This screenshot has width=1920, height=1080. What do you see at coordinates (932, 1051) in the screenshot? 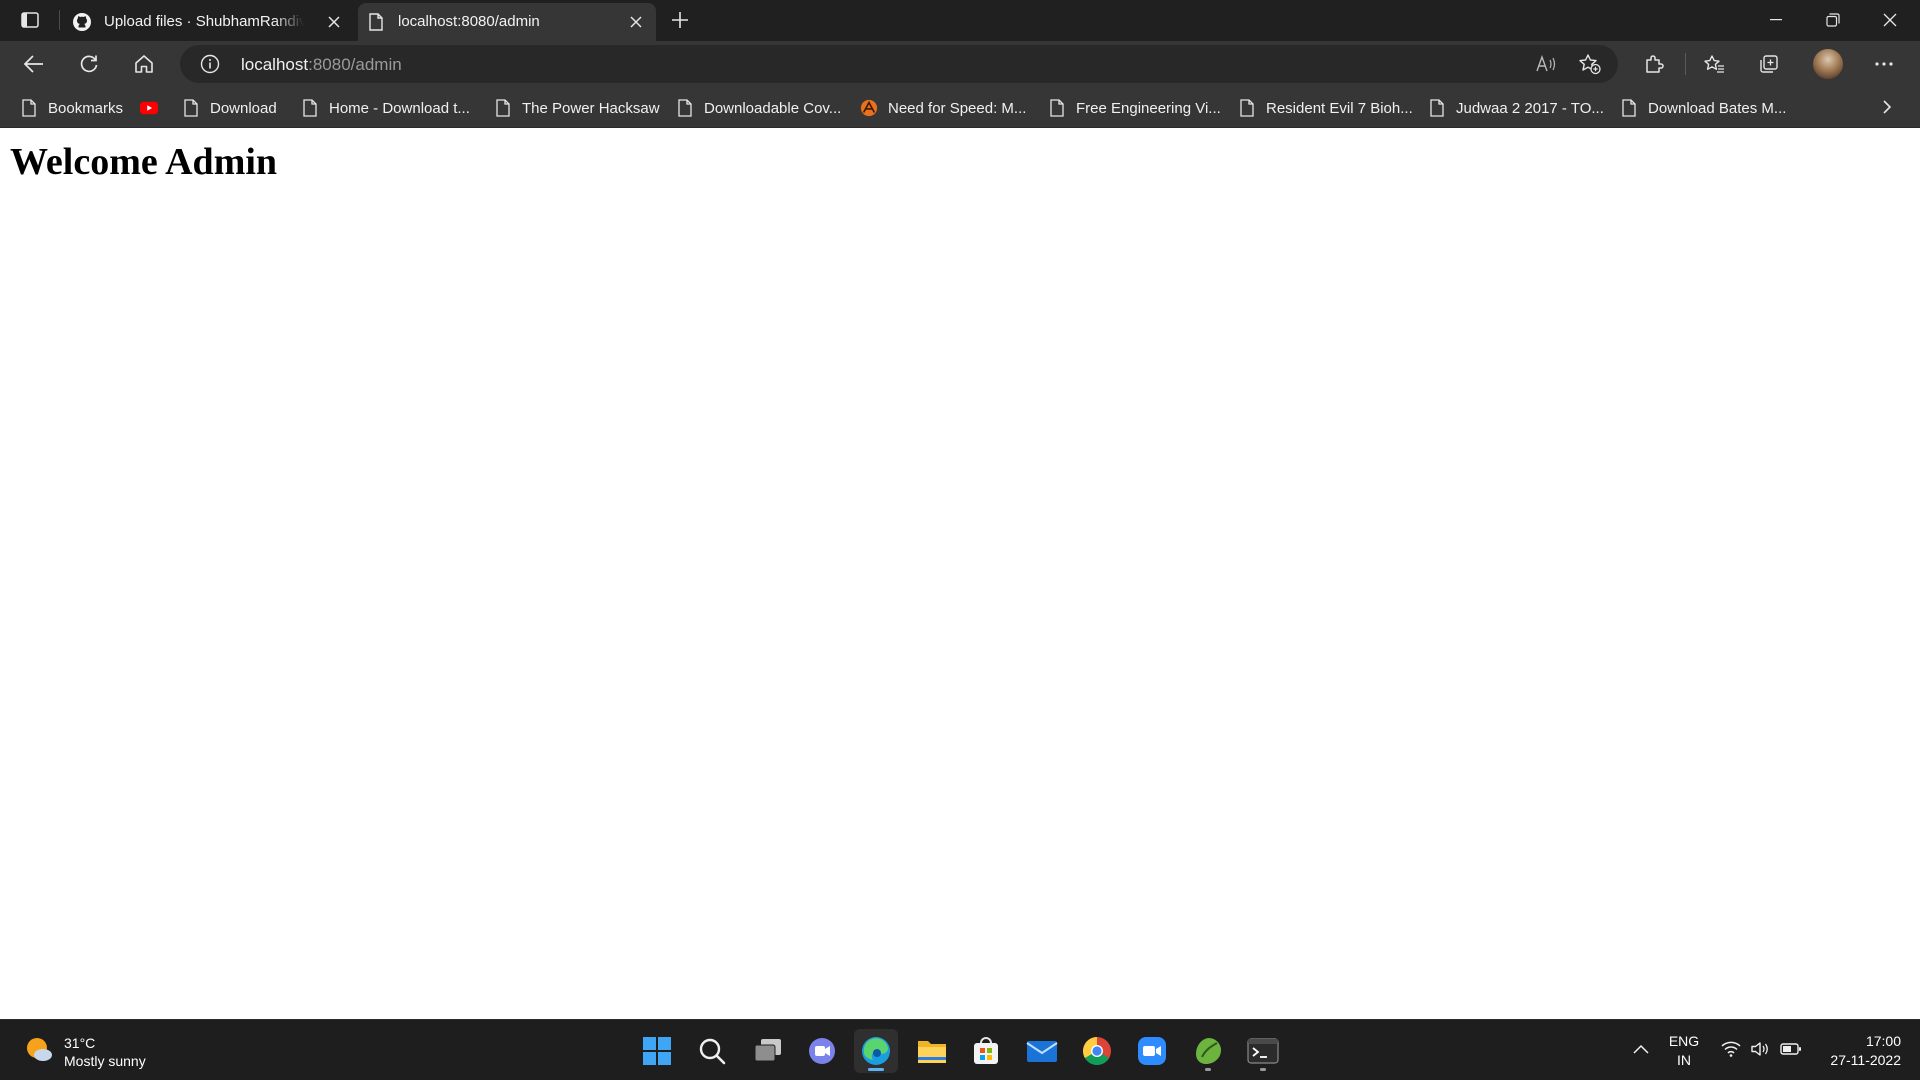
I see `file-explorer-icon` at bounding box center [932, 1051].